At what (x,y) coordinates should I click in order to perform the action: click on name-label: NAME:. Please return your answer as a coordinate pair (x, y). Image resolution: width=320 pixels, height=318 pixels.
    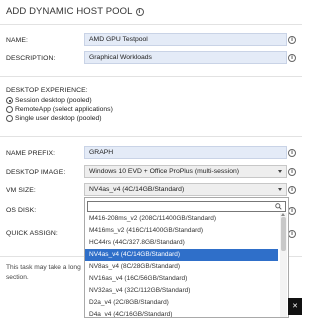
    Looking at the image, I should click on (17, 40).